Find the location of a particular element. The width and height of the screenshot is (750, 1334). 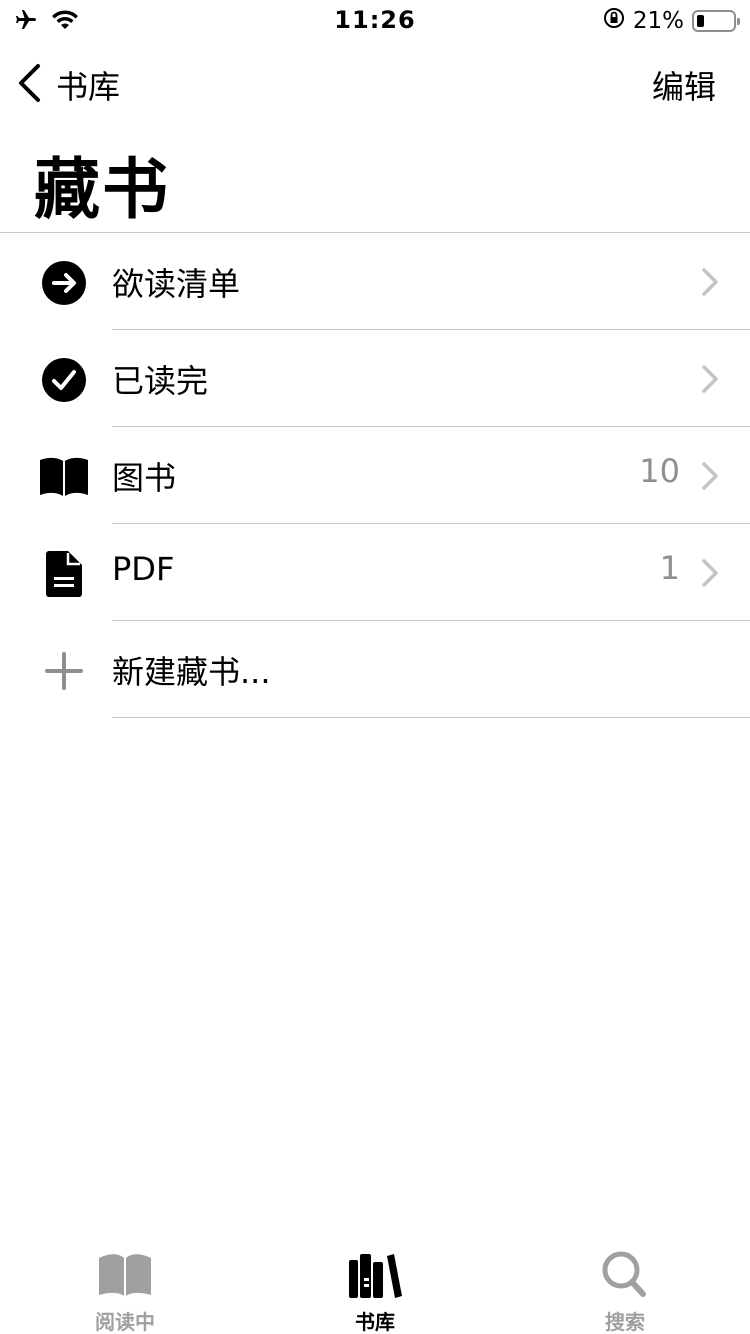

document-icon is located at coordinates (64, 574).